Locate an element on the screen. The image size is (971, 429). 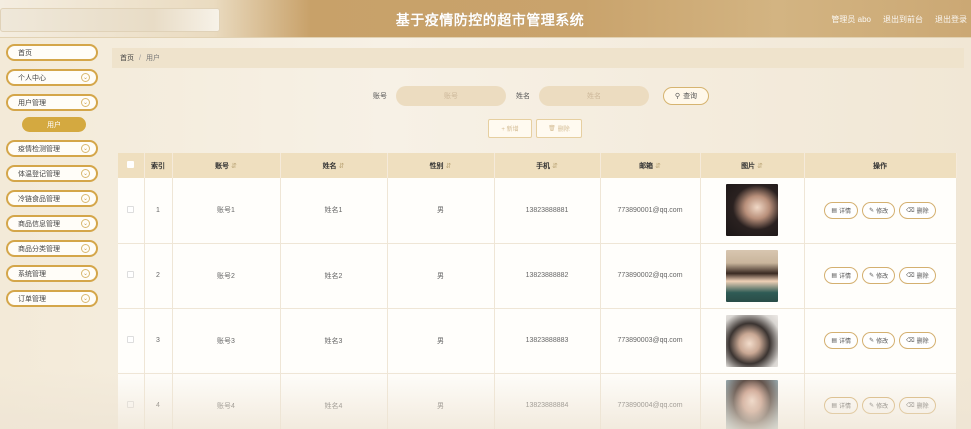
sidebar-item-user-management: 用户管理 ⌄ is located at coordinates (52, 102).